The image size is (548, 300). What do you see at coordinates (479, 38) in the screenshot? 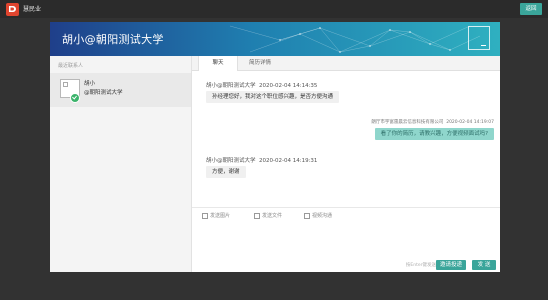
I see `header-frame-decoration` at bounding box center [479, 38].